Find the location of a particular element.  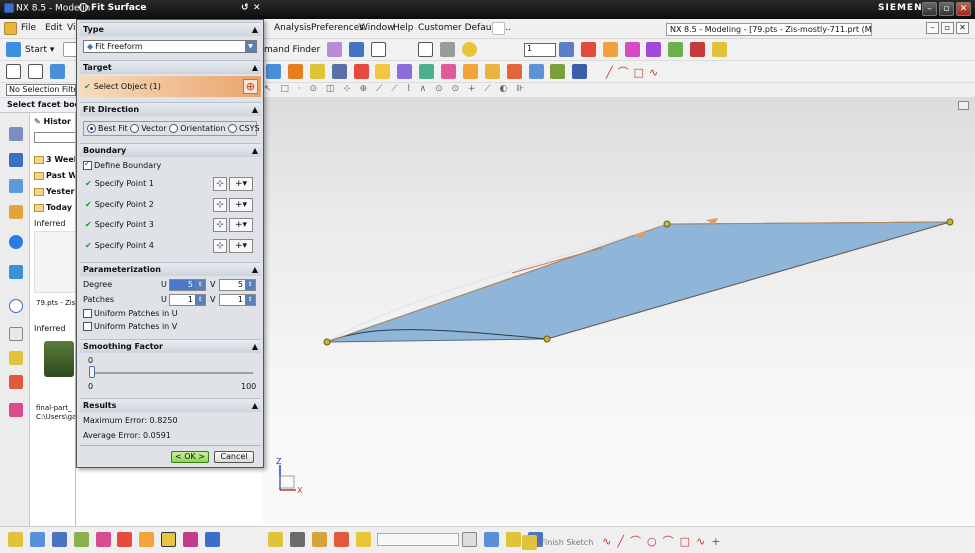

target-section-header: Target ▲ is located at coordinates (170, 67).